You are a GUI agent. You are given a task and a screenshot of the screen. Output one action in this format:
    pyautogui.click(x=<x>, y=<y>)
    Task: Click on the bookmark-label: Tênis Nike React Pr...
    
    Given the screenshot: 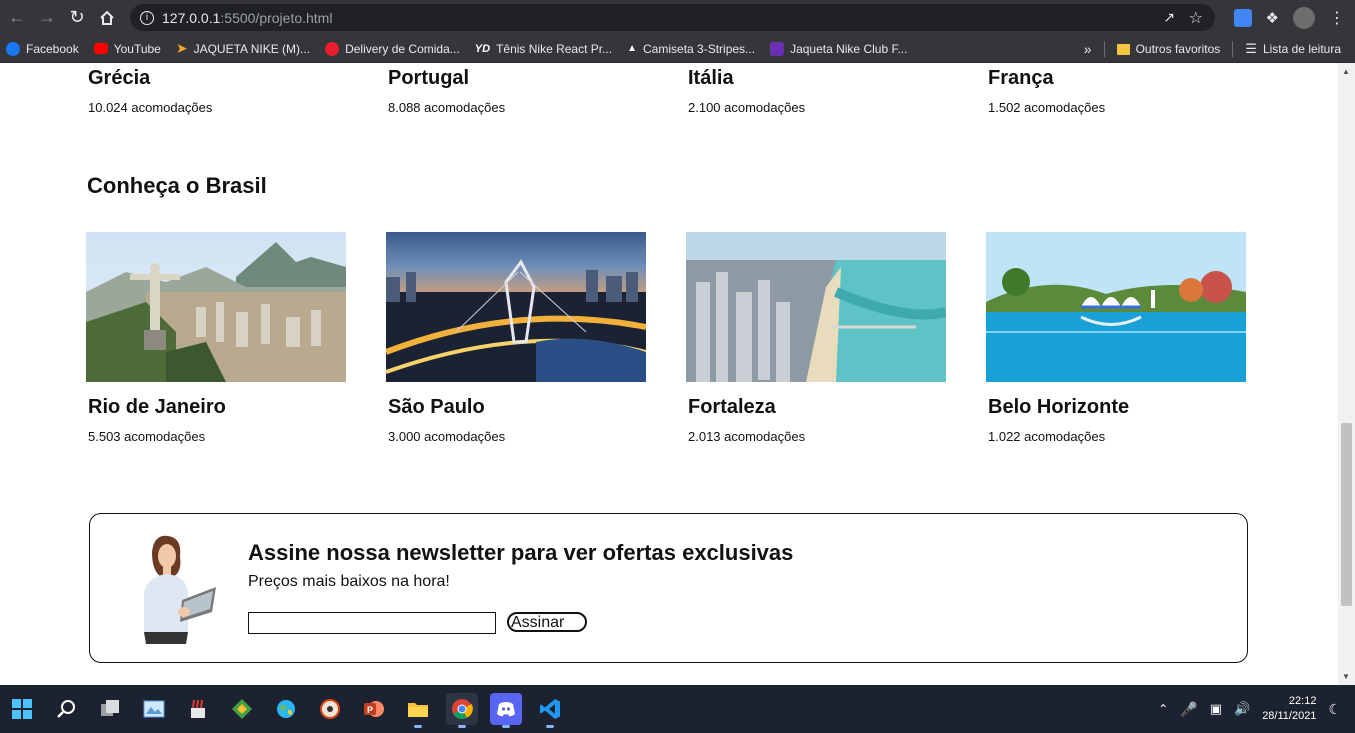 What is the action you would take?
    pyautogui.click(x=554, y=48)
    